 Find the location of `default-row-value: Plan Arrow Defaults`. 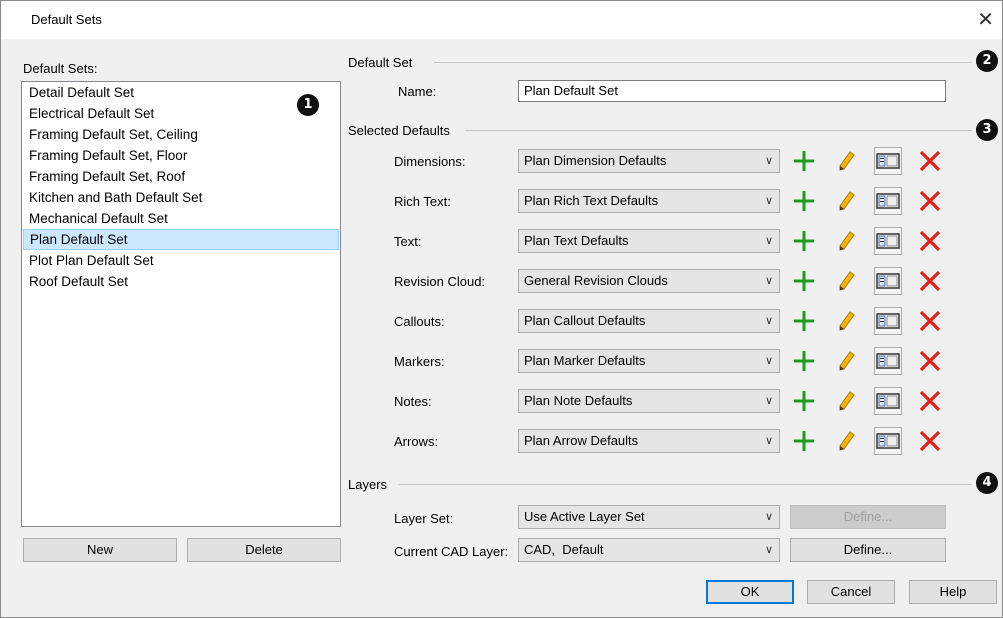

default-row-value: Plan Arrow Defaults is located at coordinates (581, 440).